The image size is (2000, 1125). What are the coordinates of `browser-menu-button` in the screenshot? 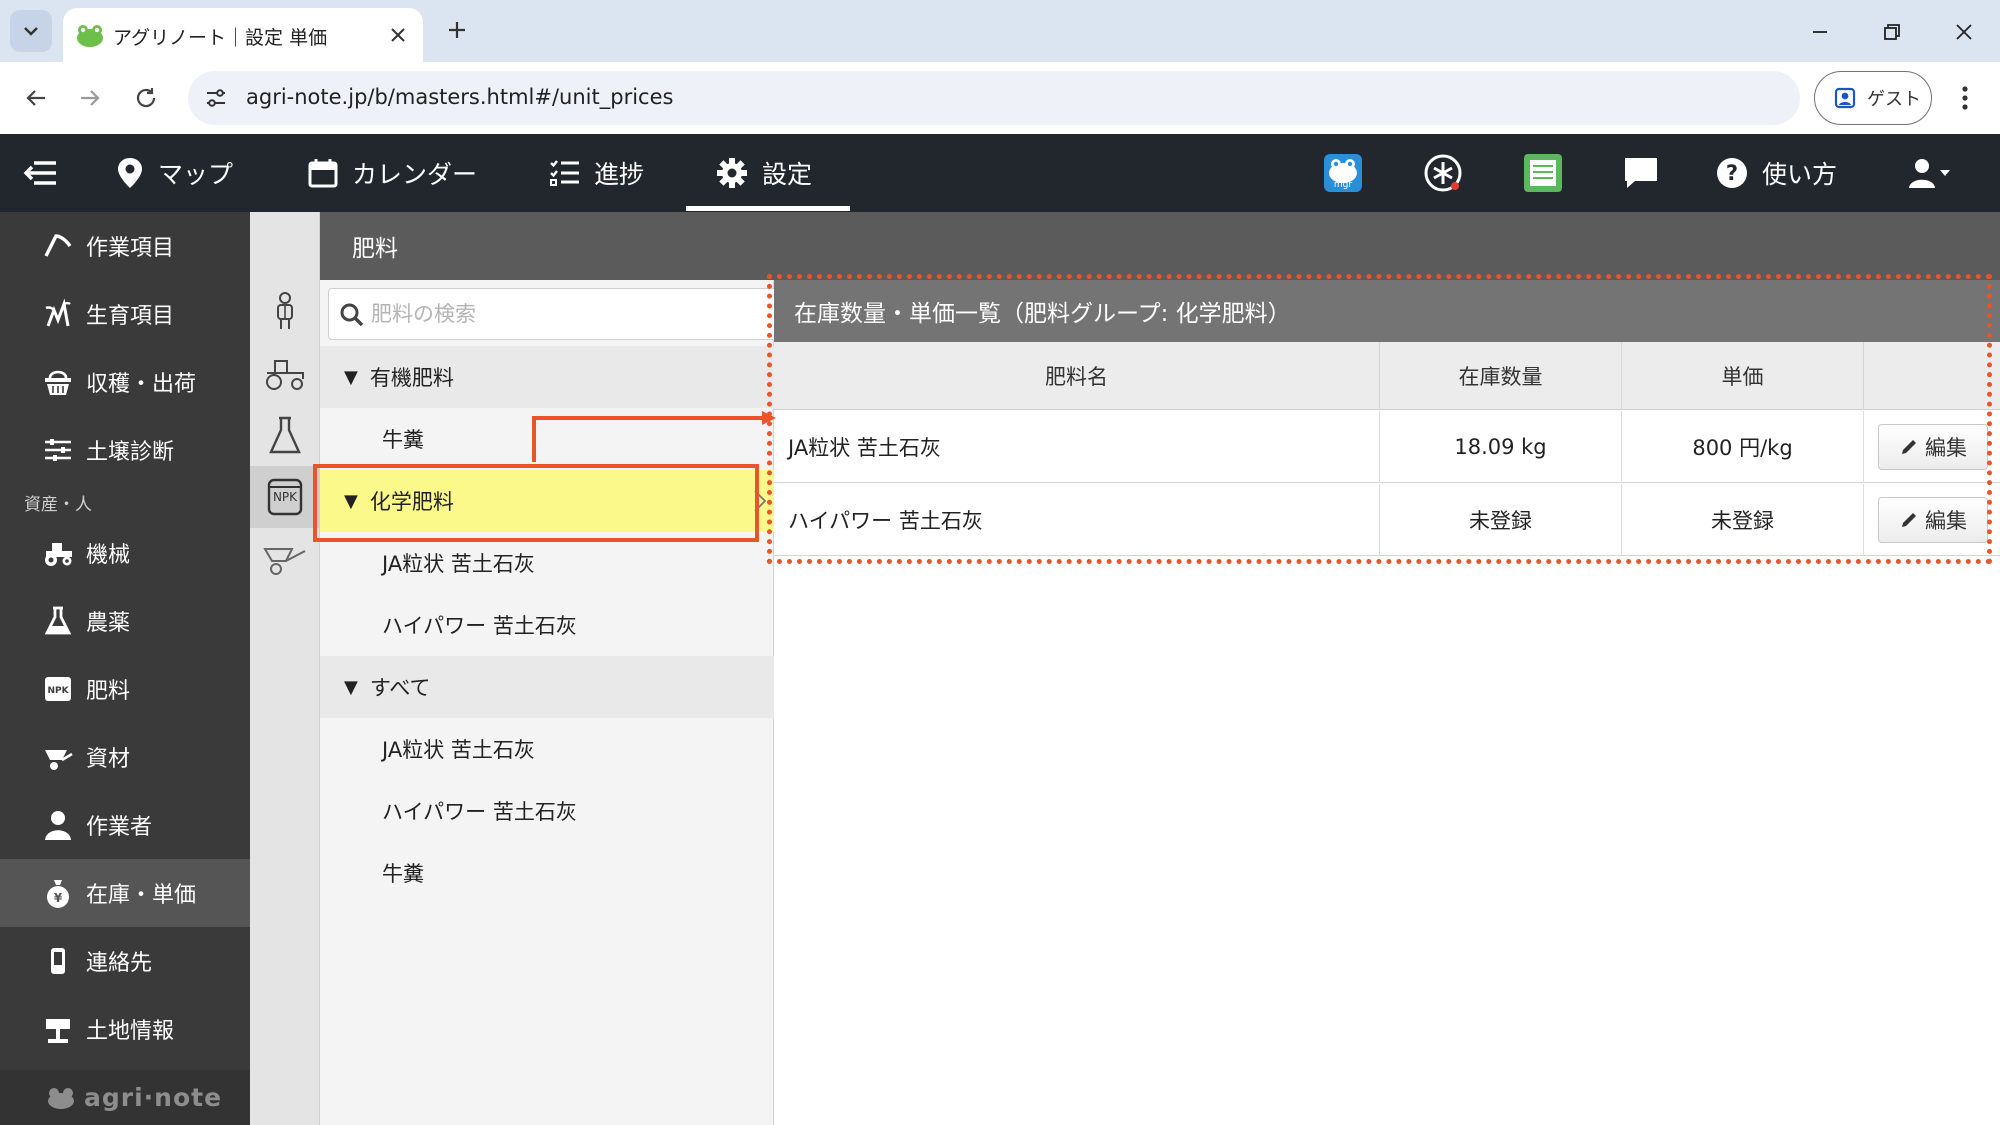 It's located at (1965, 98).